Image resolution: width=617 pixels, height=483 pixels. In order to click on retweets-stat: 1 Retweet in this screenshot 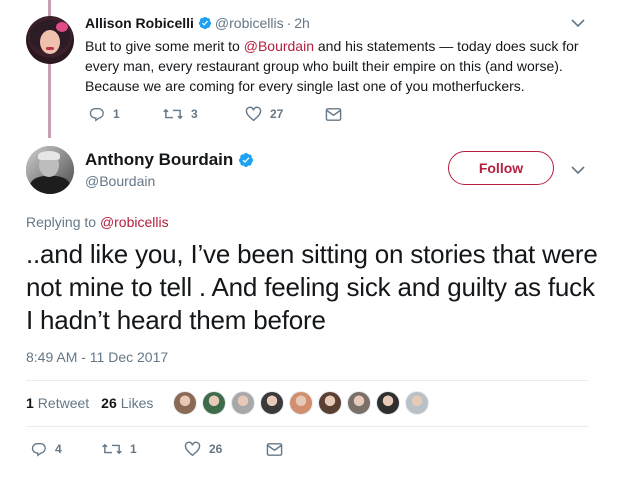, I will do `click(57, 403)`.